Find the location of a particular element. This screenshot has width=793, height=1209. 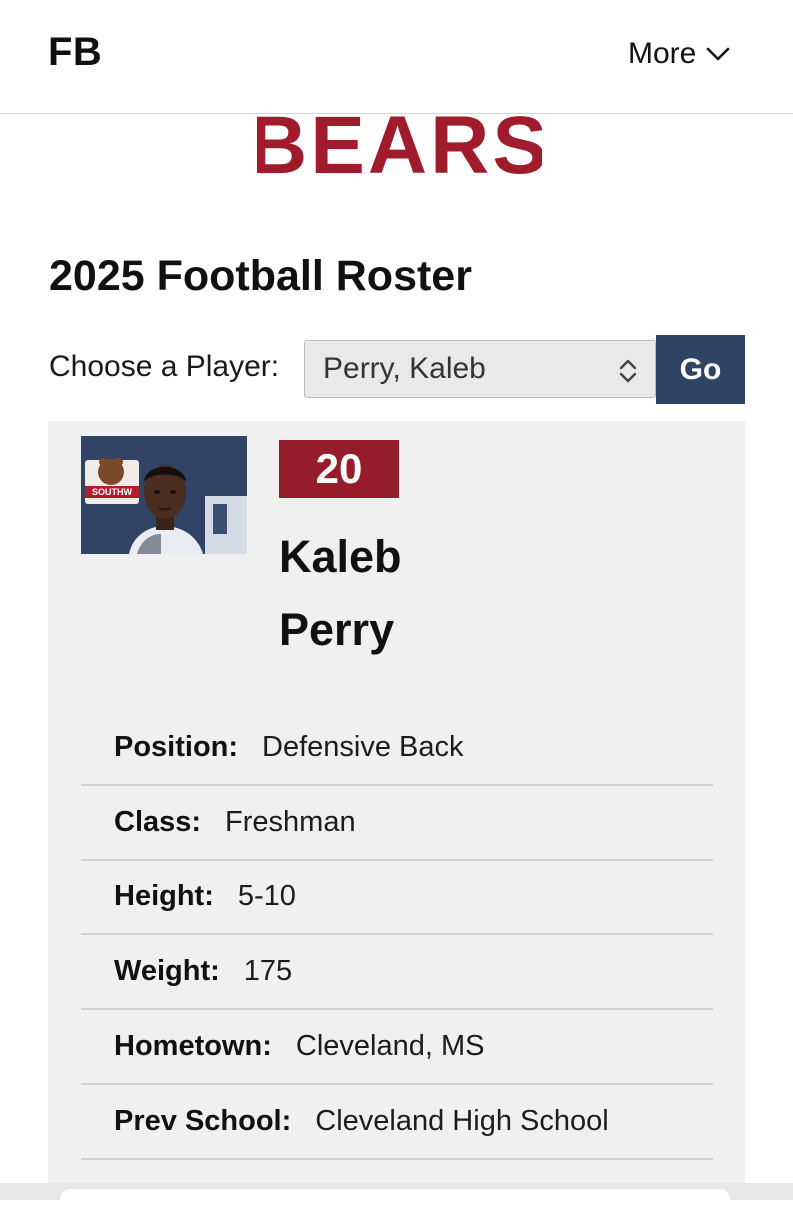

player-first-name: Kaleb is located at coordinates (340, 556).